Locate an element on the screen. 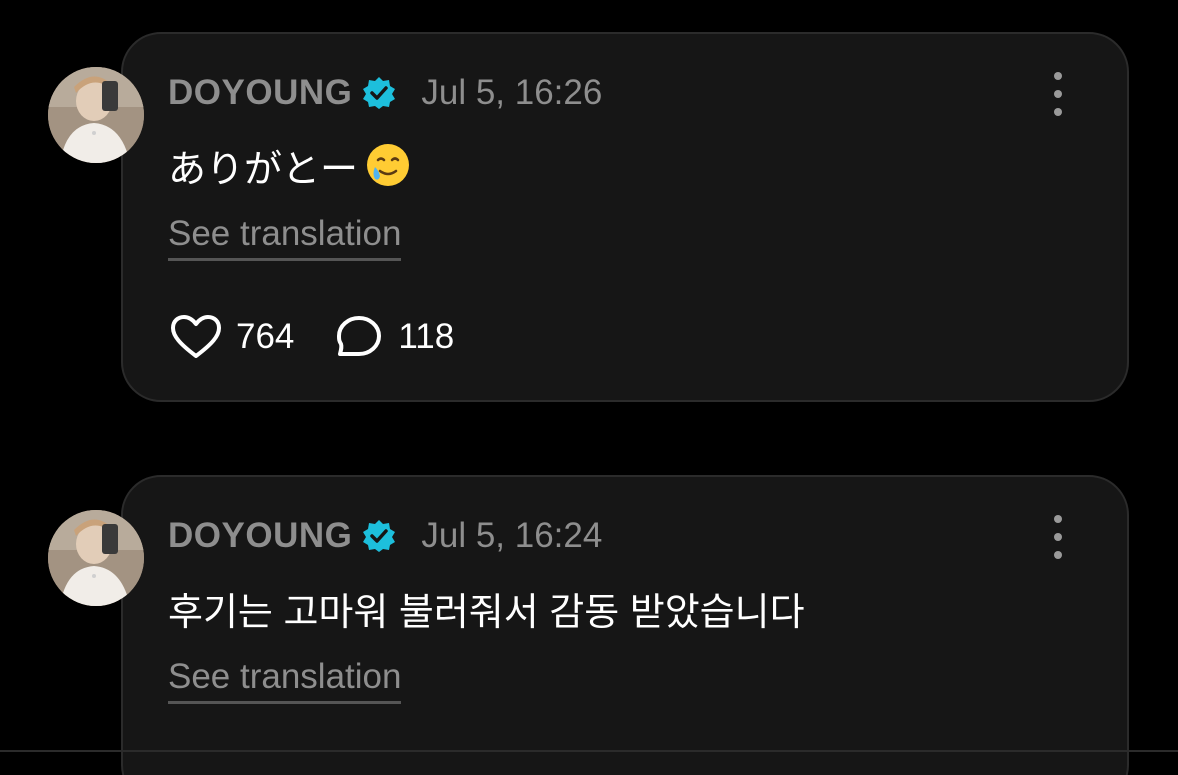 This screenshot has width=1178, height=775. post-text: 후기는 고마워 불러줘서 감동 받았습니다 is located at coordinates (486, 608).